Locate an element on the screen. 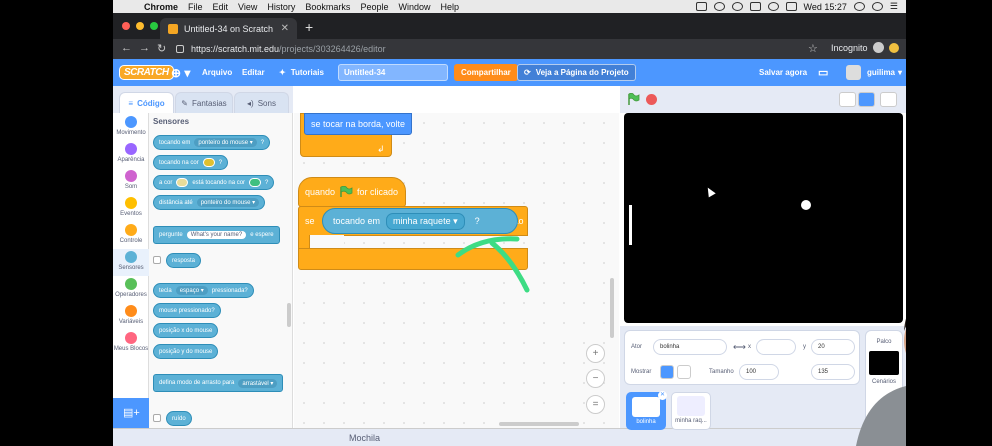 Image resolution: width=992 pixels, height=446 pixels. code-area-scrollbar-vertical is located at coordinates (612, 308).